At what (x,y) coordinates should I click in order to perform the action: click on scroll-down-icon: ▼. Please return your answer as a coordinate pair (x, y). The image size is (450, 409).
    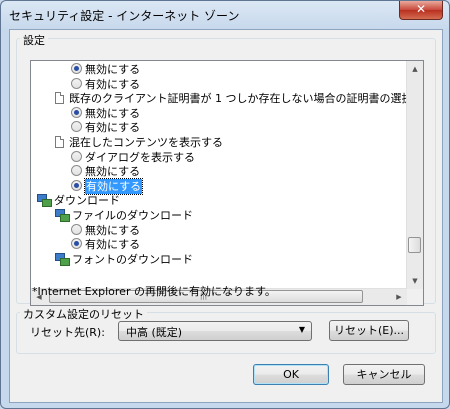
    Looking at the image, I should click on (415, 281).